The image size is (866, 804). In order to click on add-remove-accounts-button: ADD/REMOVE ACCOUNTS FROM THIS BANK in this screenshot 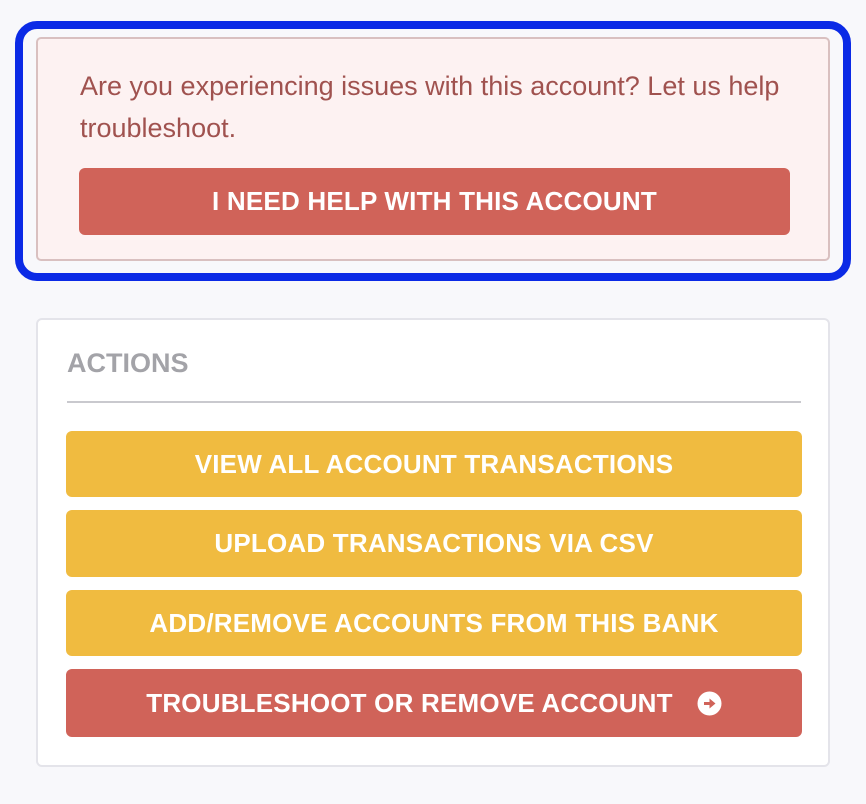, I will do `click(434, 623)`.